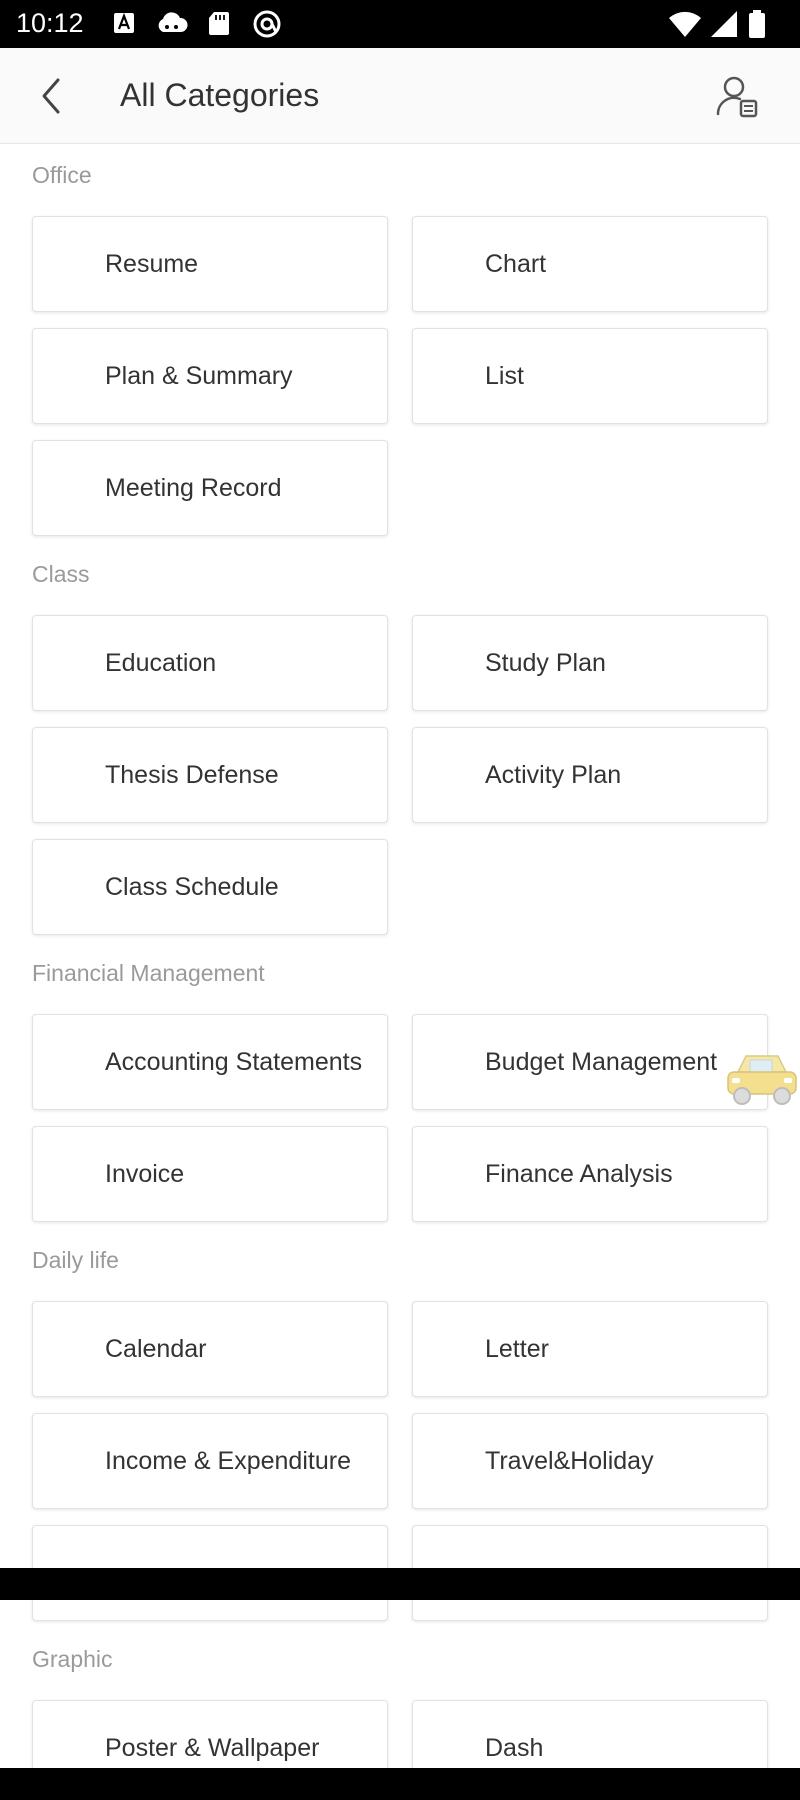 The height and width of the screenshot is (1800, 800). I want to click on status-right-icons, so click(728, 24).